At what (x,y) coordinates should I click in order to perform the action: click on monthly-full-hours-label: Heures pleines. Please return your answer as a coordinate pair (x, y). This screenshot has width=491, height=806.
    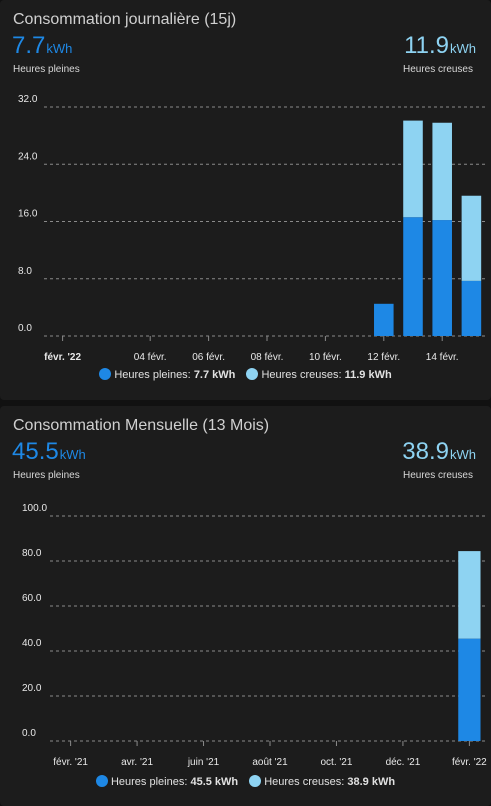
    Looking at the image, I should click on (46, 475).